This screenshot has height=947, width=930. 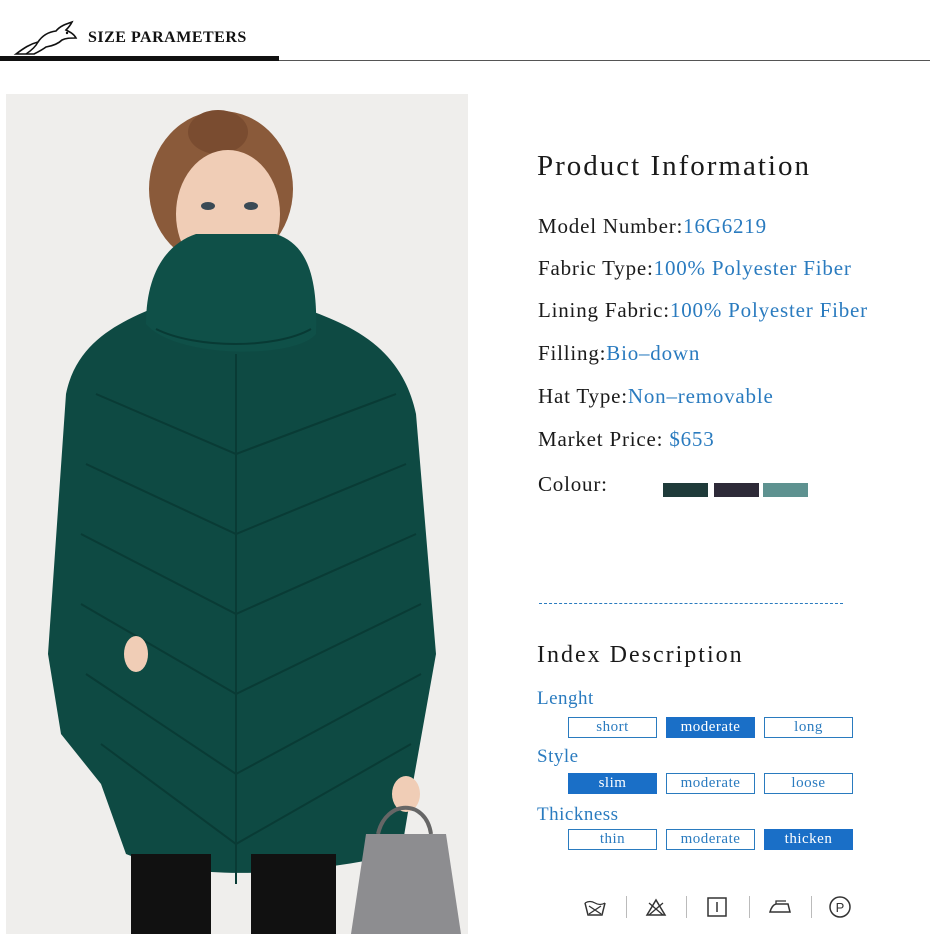 I want to click on dry-clean-icon: P, so click(x=840, y=907).